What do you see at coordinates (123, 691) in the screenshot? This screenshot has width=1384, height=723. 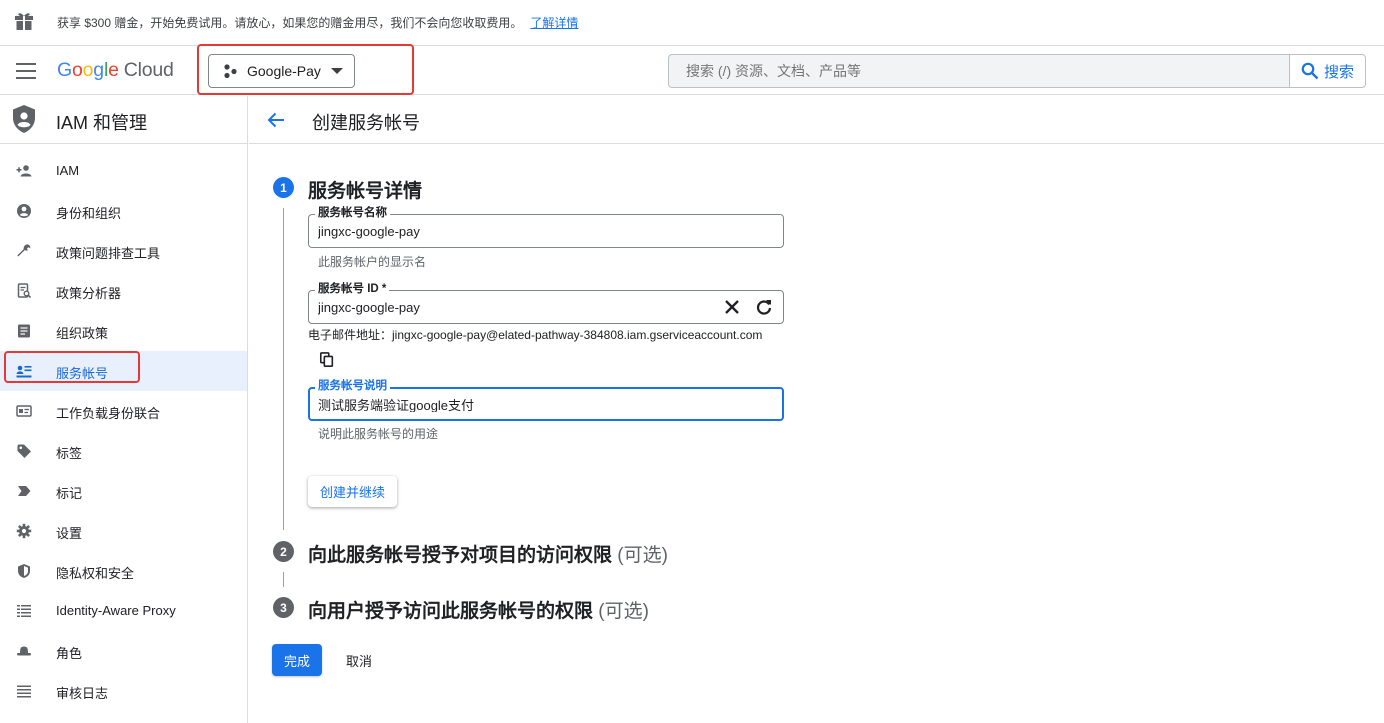 I see `sidebar-item-audit-logs: 审核日志` at bounding box center [123, 691].